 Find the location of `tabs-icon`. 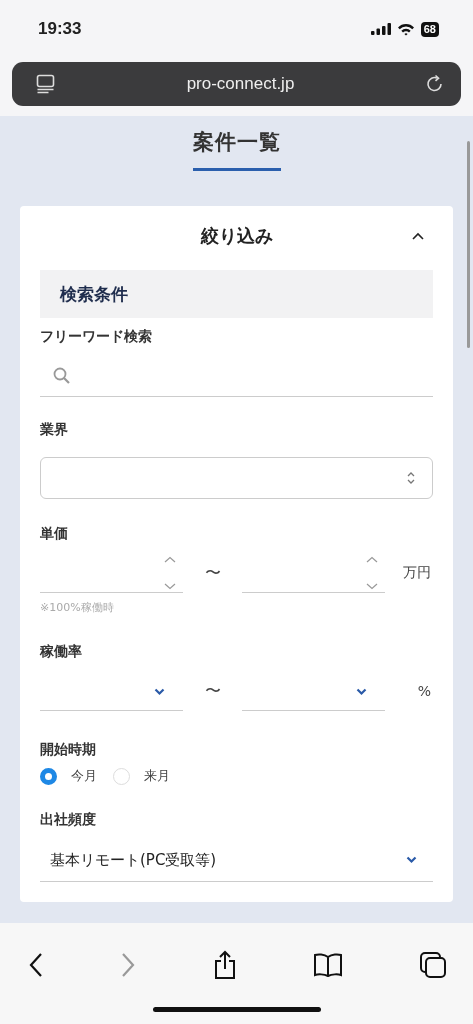

tabs-icon is located at coordinates (433, 965).